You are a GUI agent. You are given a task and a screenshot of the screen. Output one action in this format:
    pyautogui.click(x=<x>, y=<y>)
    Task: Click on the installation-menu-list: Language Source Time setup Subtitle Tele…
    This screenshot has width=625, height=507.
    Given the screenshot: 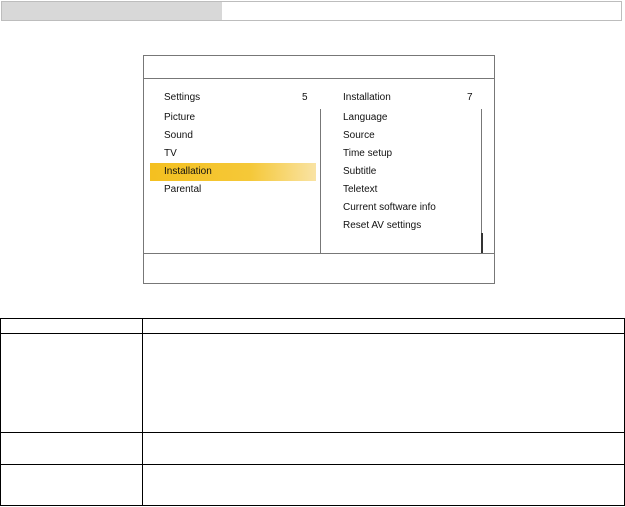 What is the action you would take?
    pyautogui.click(x=411, y=172)
    